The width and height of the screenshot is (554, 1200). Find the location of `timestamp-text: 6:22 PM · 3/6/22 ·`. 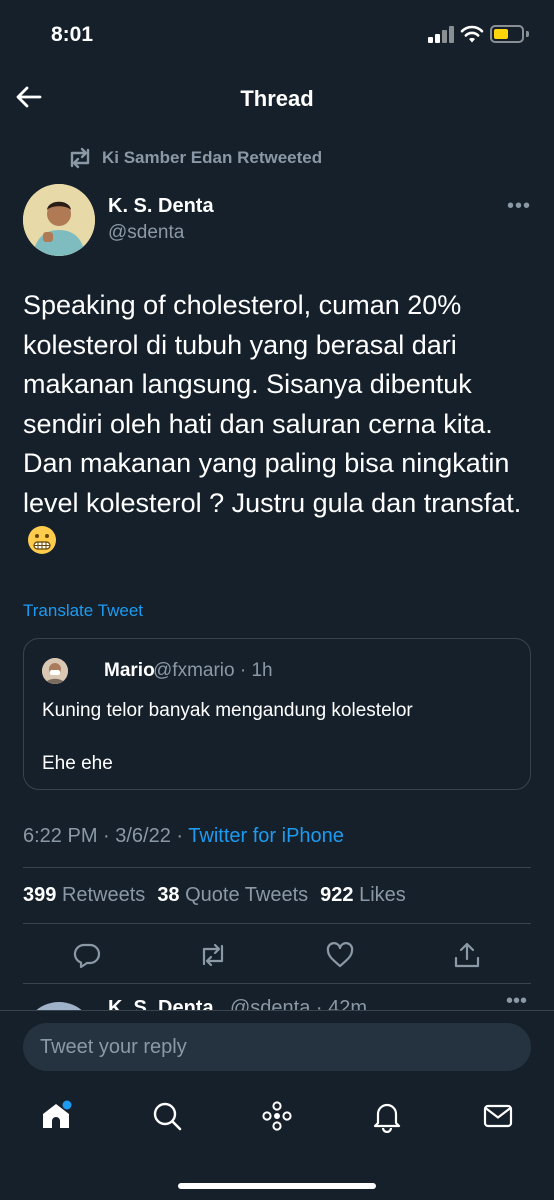

timestamp-text: 6:22 PM · 3/6/22 · is located at coordinates (106, 836).